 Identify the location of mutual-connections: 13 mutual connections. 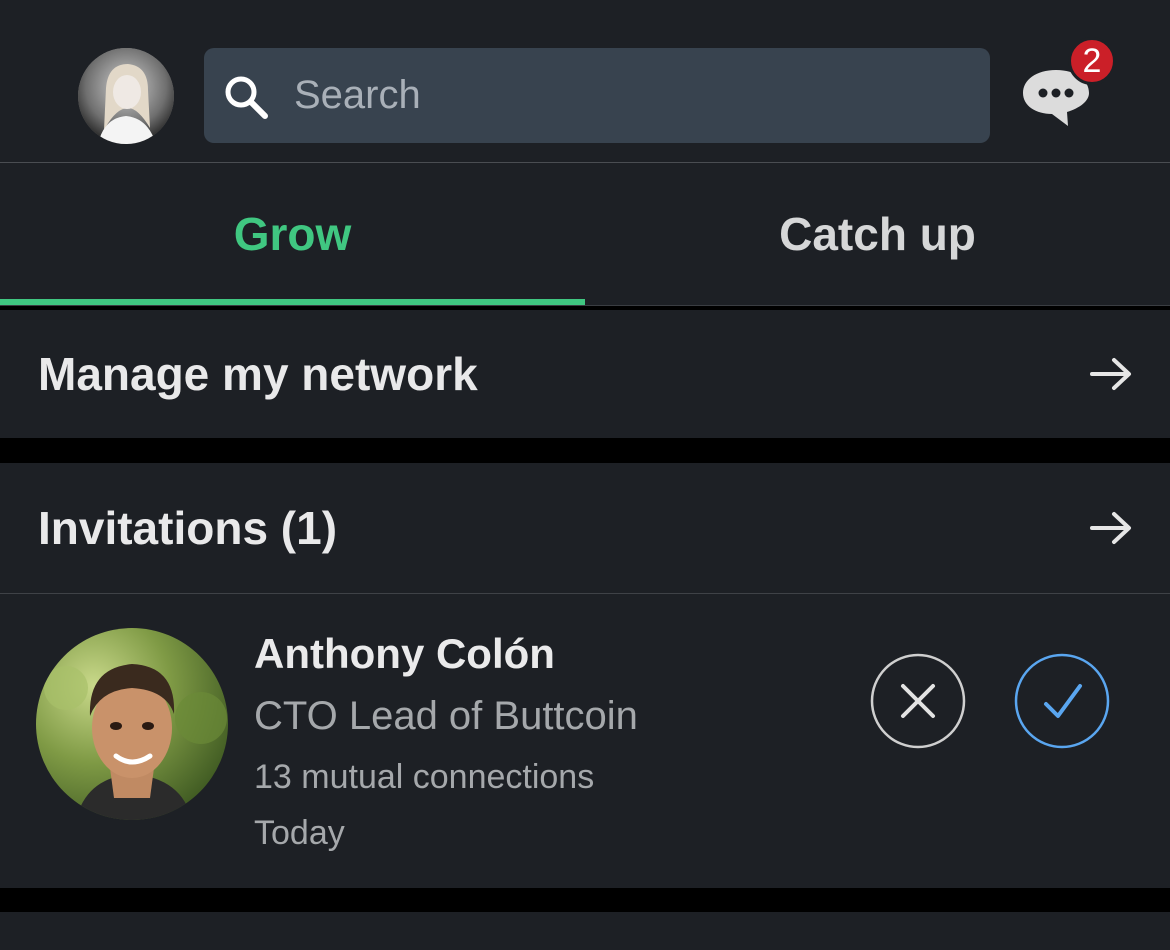
(424, 777).